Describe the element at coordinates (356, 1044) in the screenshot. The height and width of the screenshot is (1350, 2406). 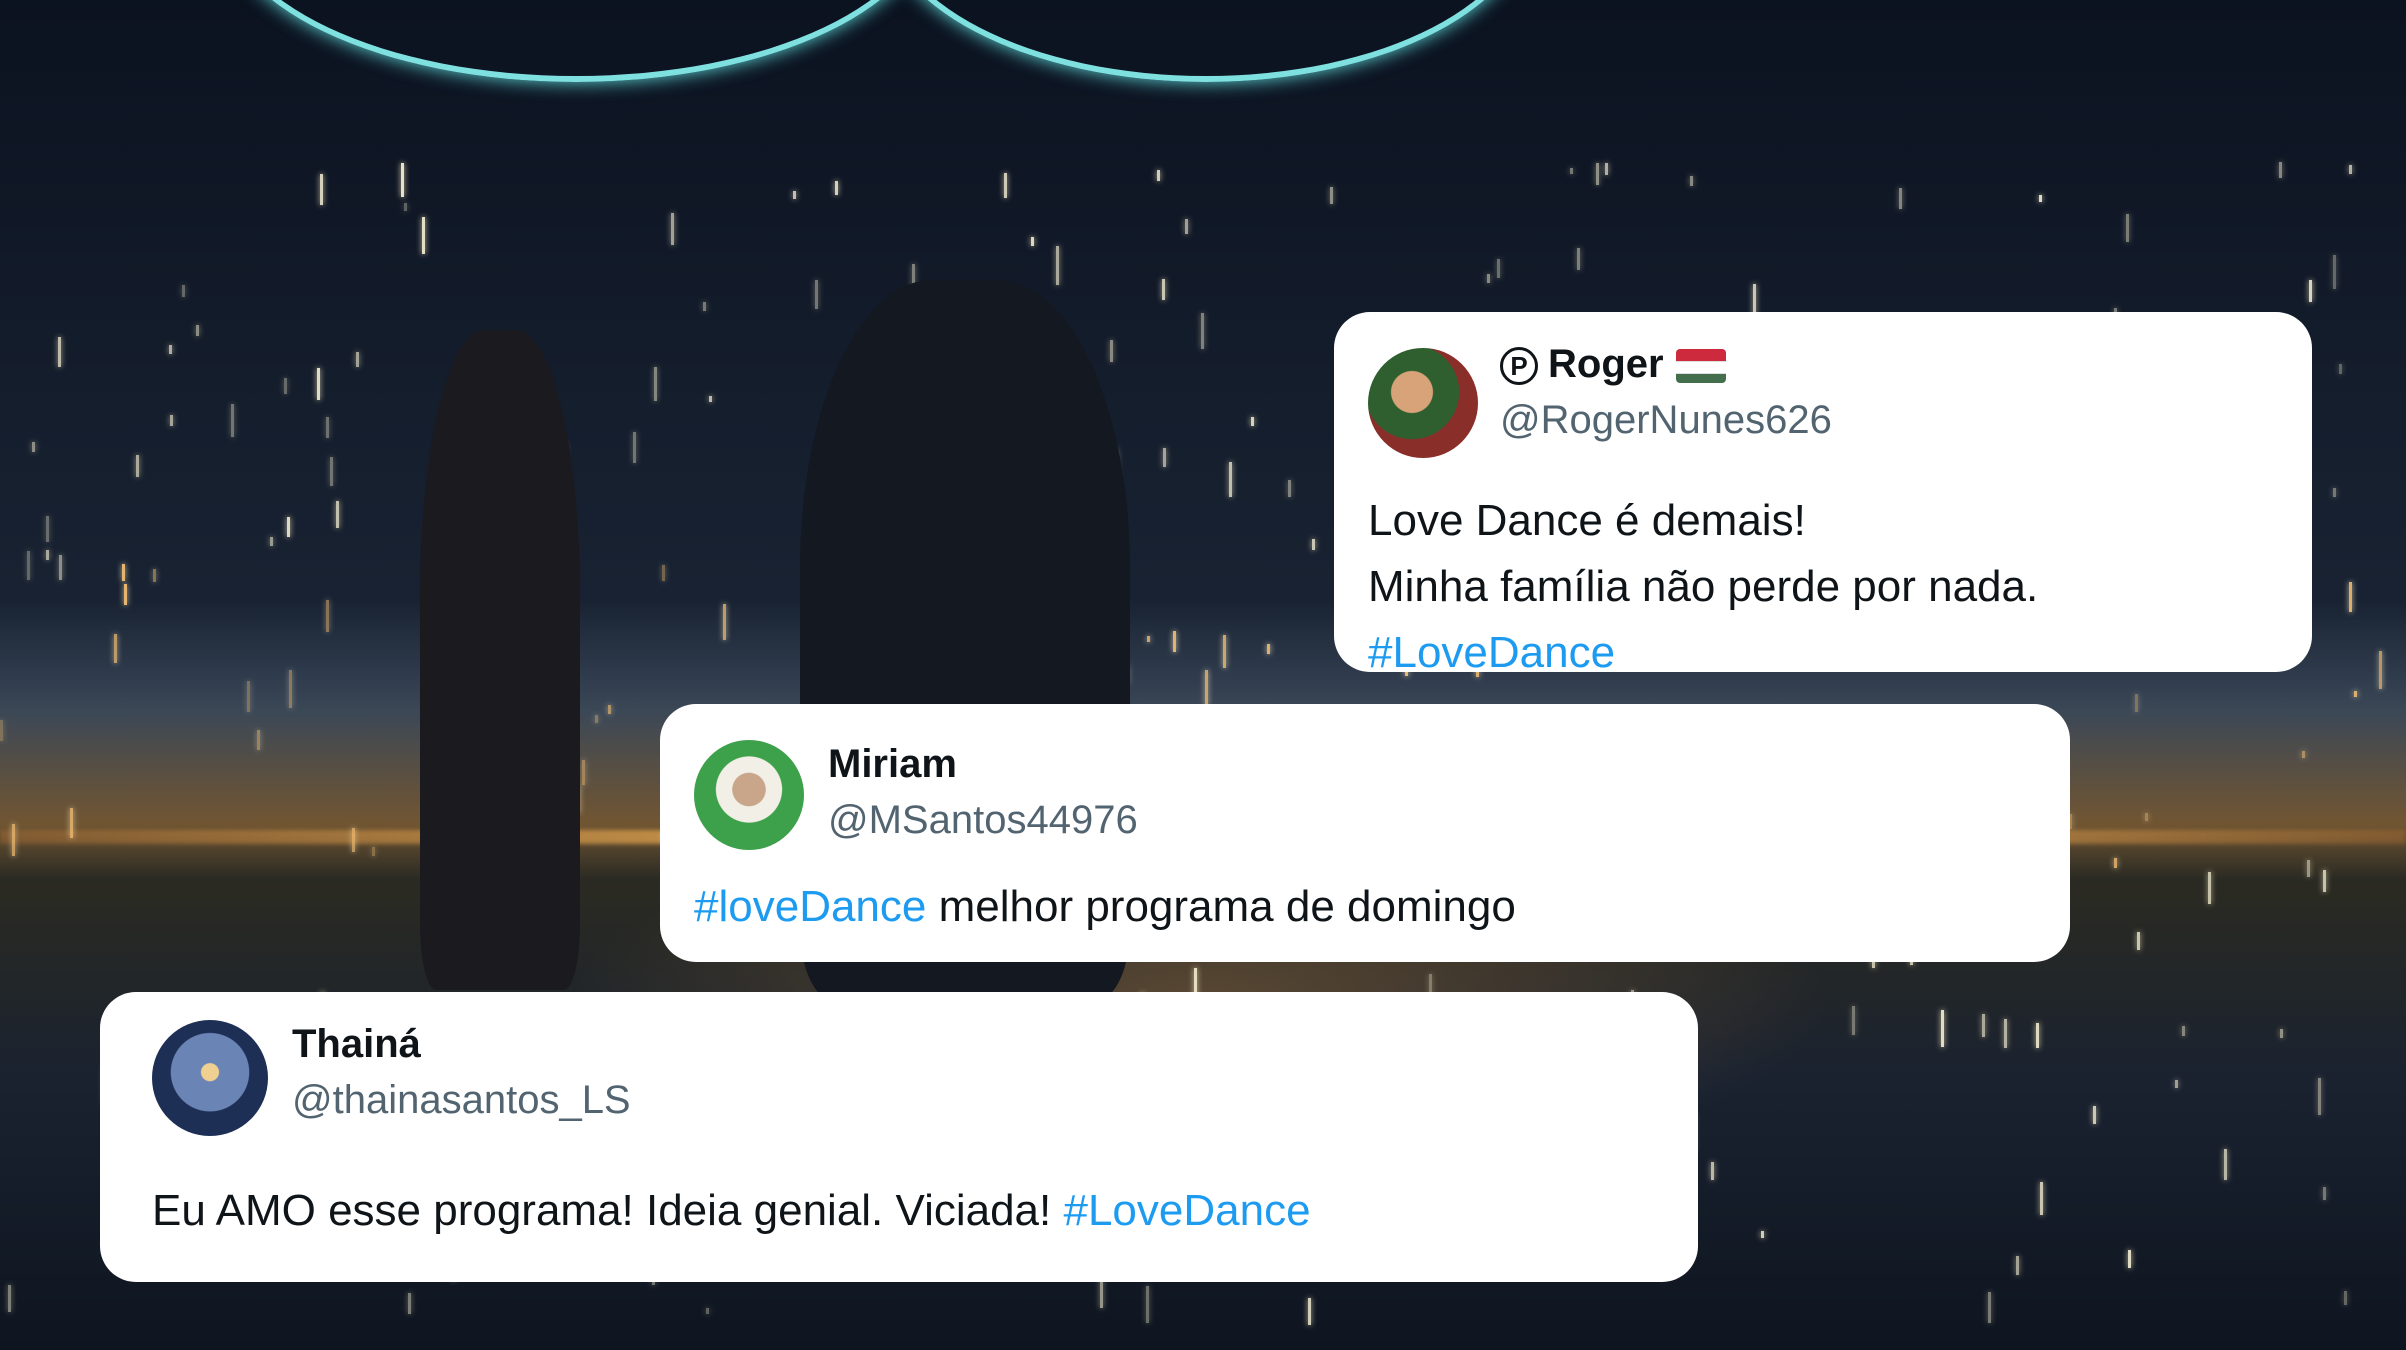
I see `tweet-author-name: Thainá` at that location.